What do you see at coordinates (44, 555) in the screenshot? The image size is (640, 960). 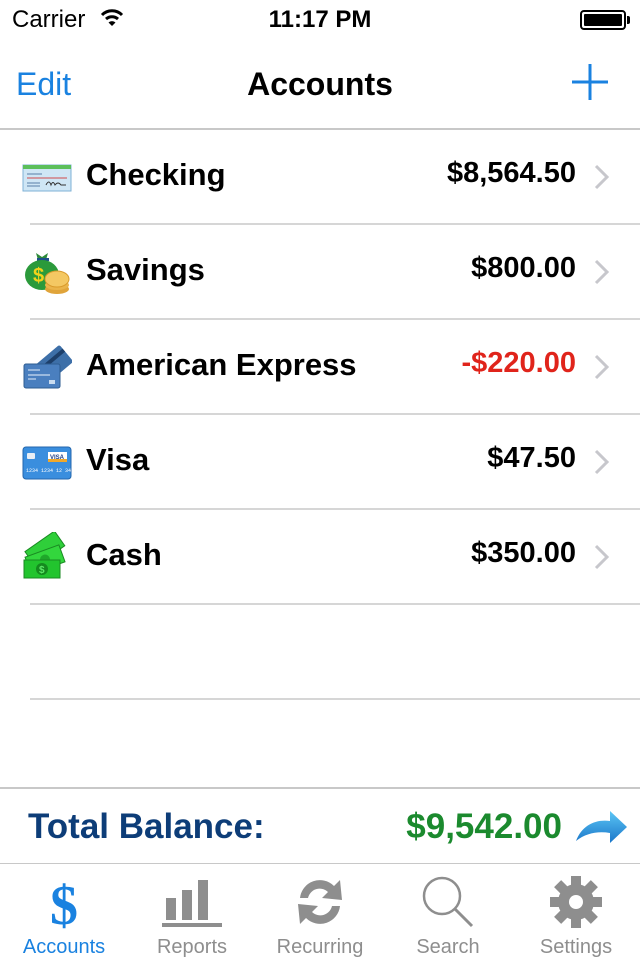 I see `cash-icon: $` at bounding box center [44, 555].